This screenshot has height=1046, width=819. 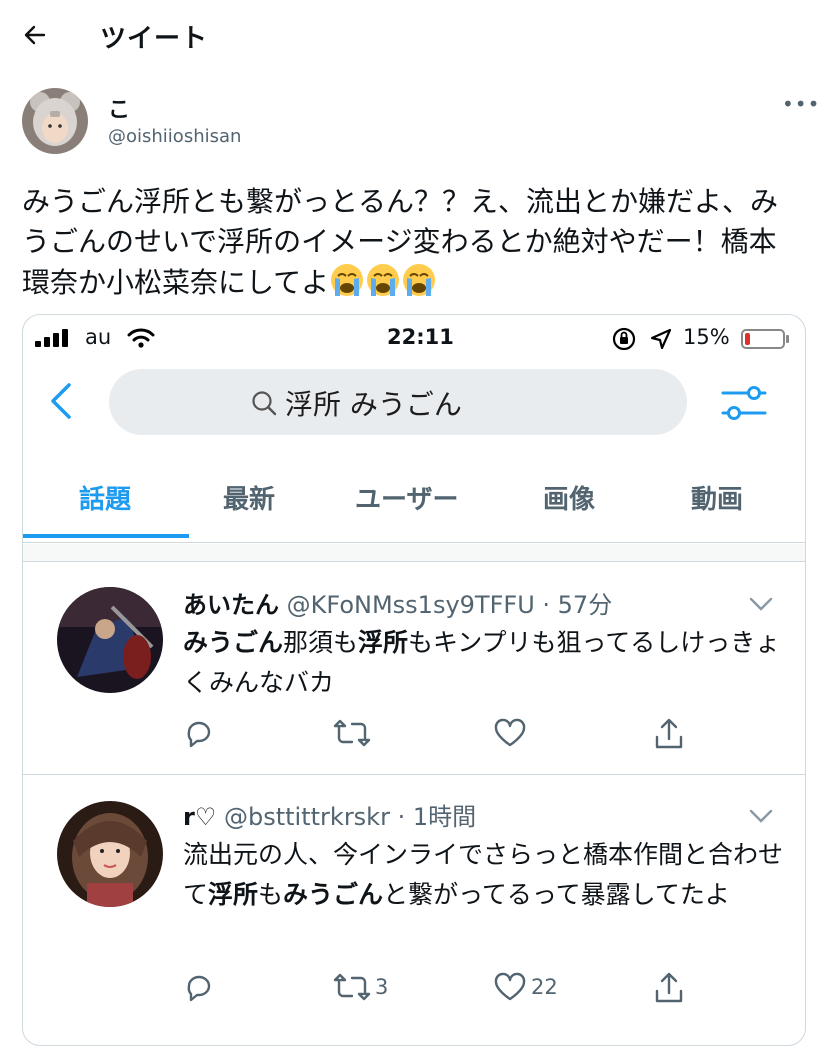 I want to click on tweet-header: r♡ @bsttittrkrskr · 1時間, so click(x=329, y=814).